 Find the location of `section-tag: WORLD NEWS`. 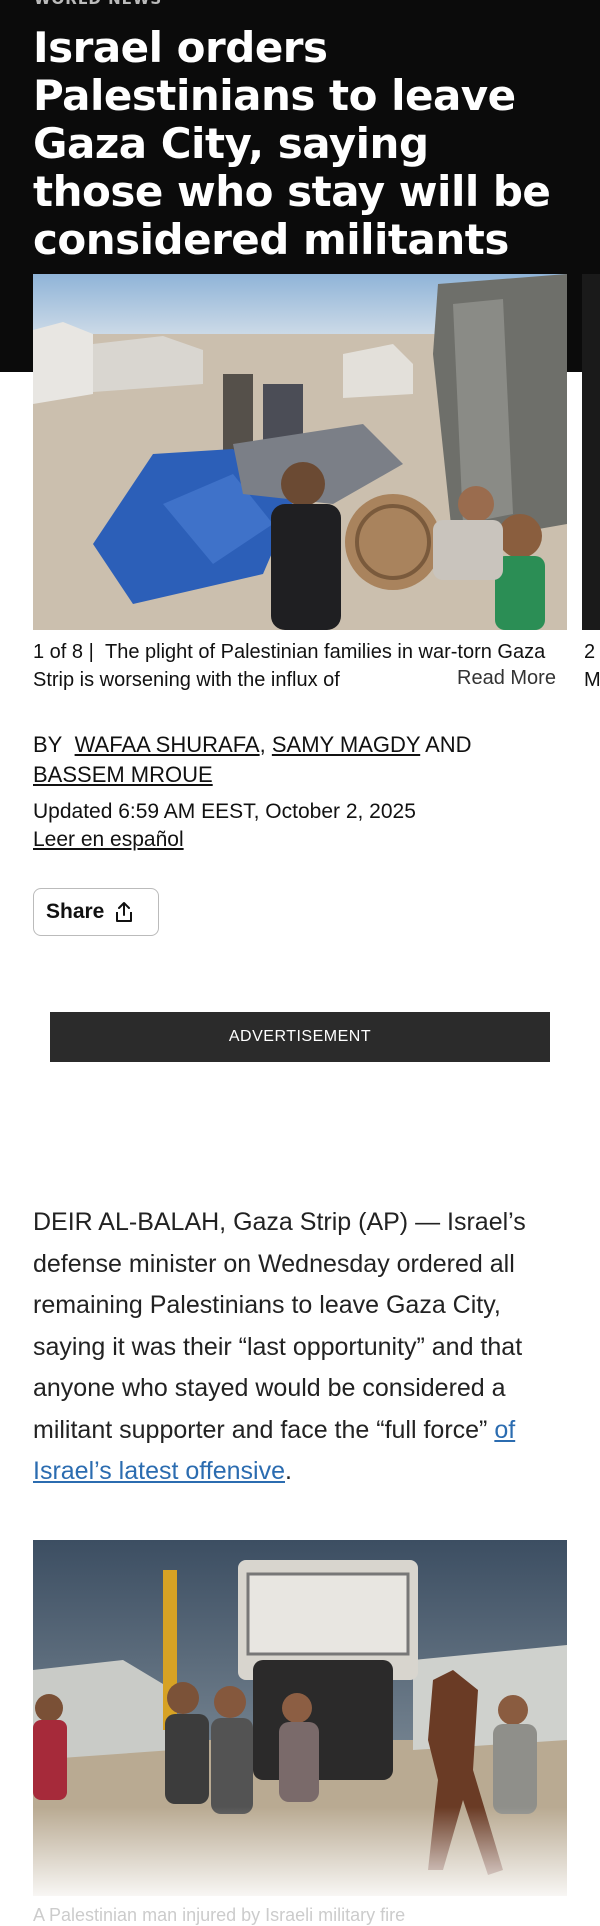

section-tag: WORLD NEWS is located at coordinates (98, 4).